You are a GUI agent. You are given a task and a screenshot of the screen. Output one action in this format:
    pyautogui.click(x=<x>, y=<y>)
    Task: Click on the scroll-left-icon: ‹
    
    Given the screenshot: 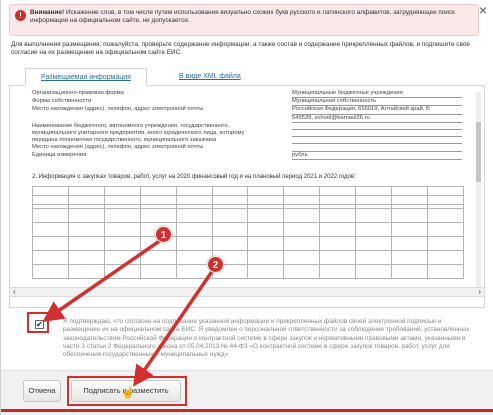 What is the action you would take?
    pyautogui.click(x=14, y=291)
    